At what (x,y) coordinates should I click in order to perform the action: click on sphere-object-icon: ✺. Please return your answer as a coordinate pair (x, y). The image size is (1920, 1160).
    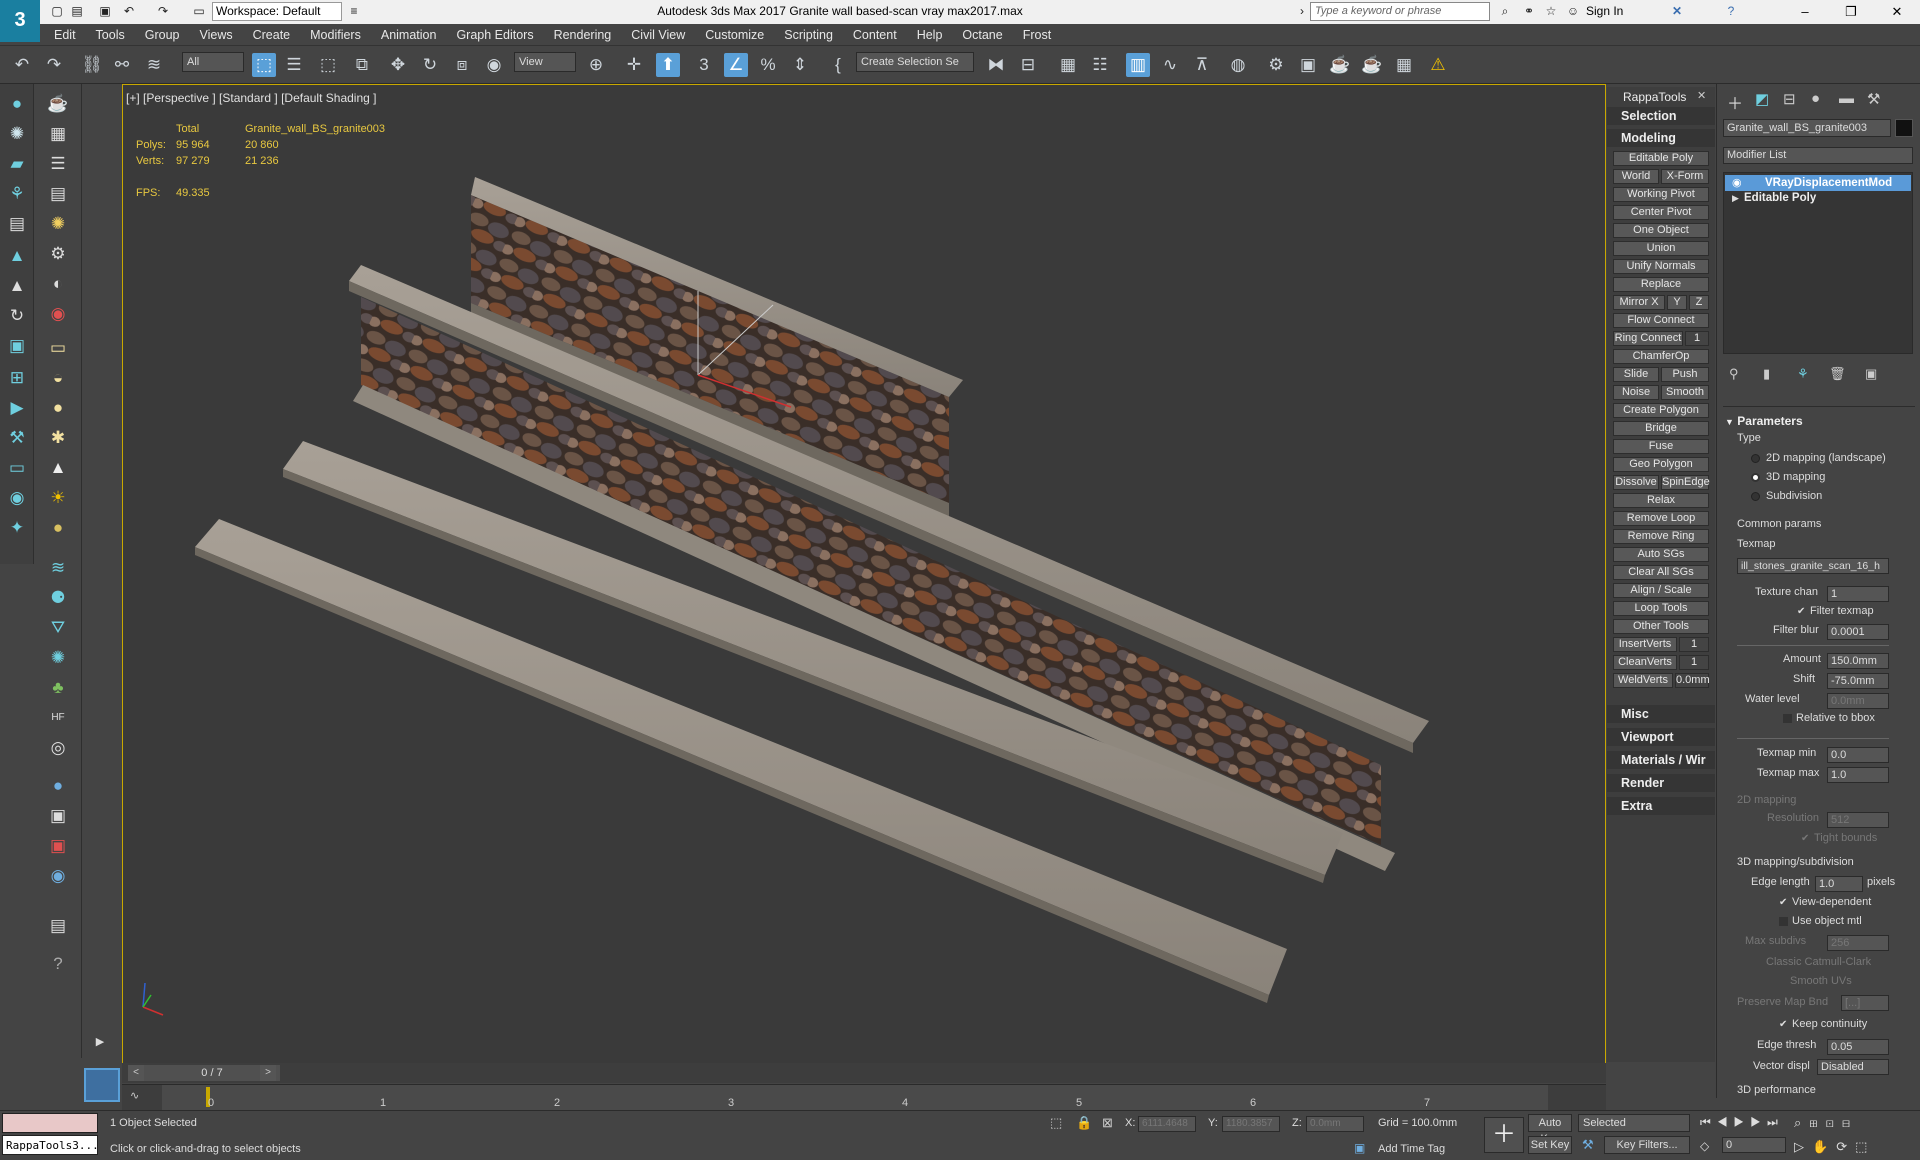
    Looking at the image, I should click on (58, 658).